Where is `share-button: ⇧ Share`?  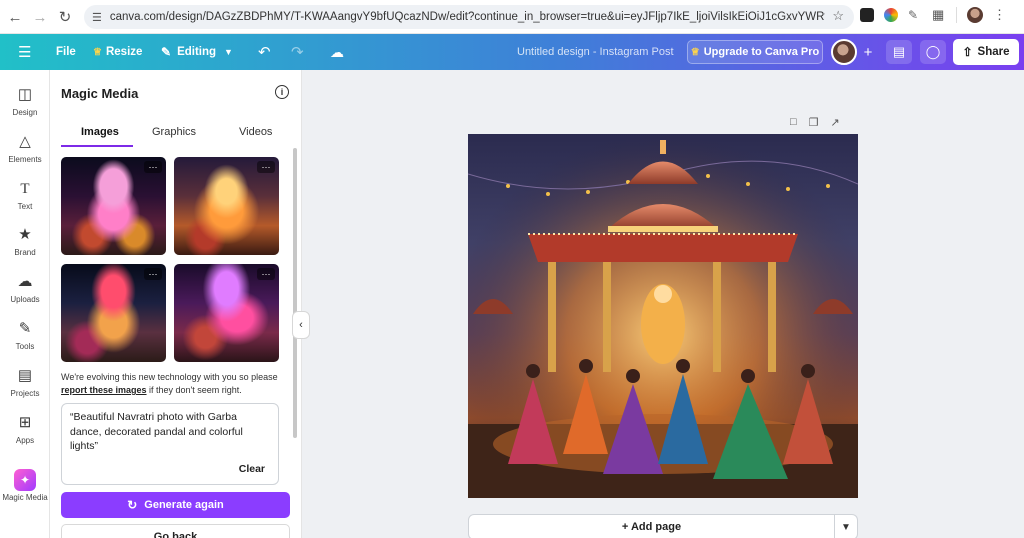
share-button: ⇧ Share is located at coordinates (986, 52).